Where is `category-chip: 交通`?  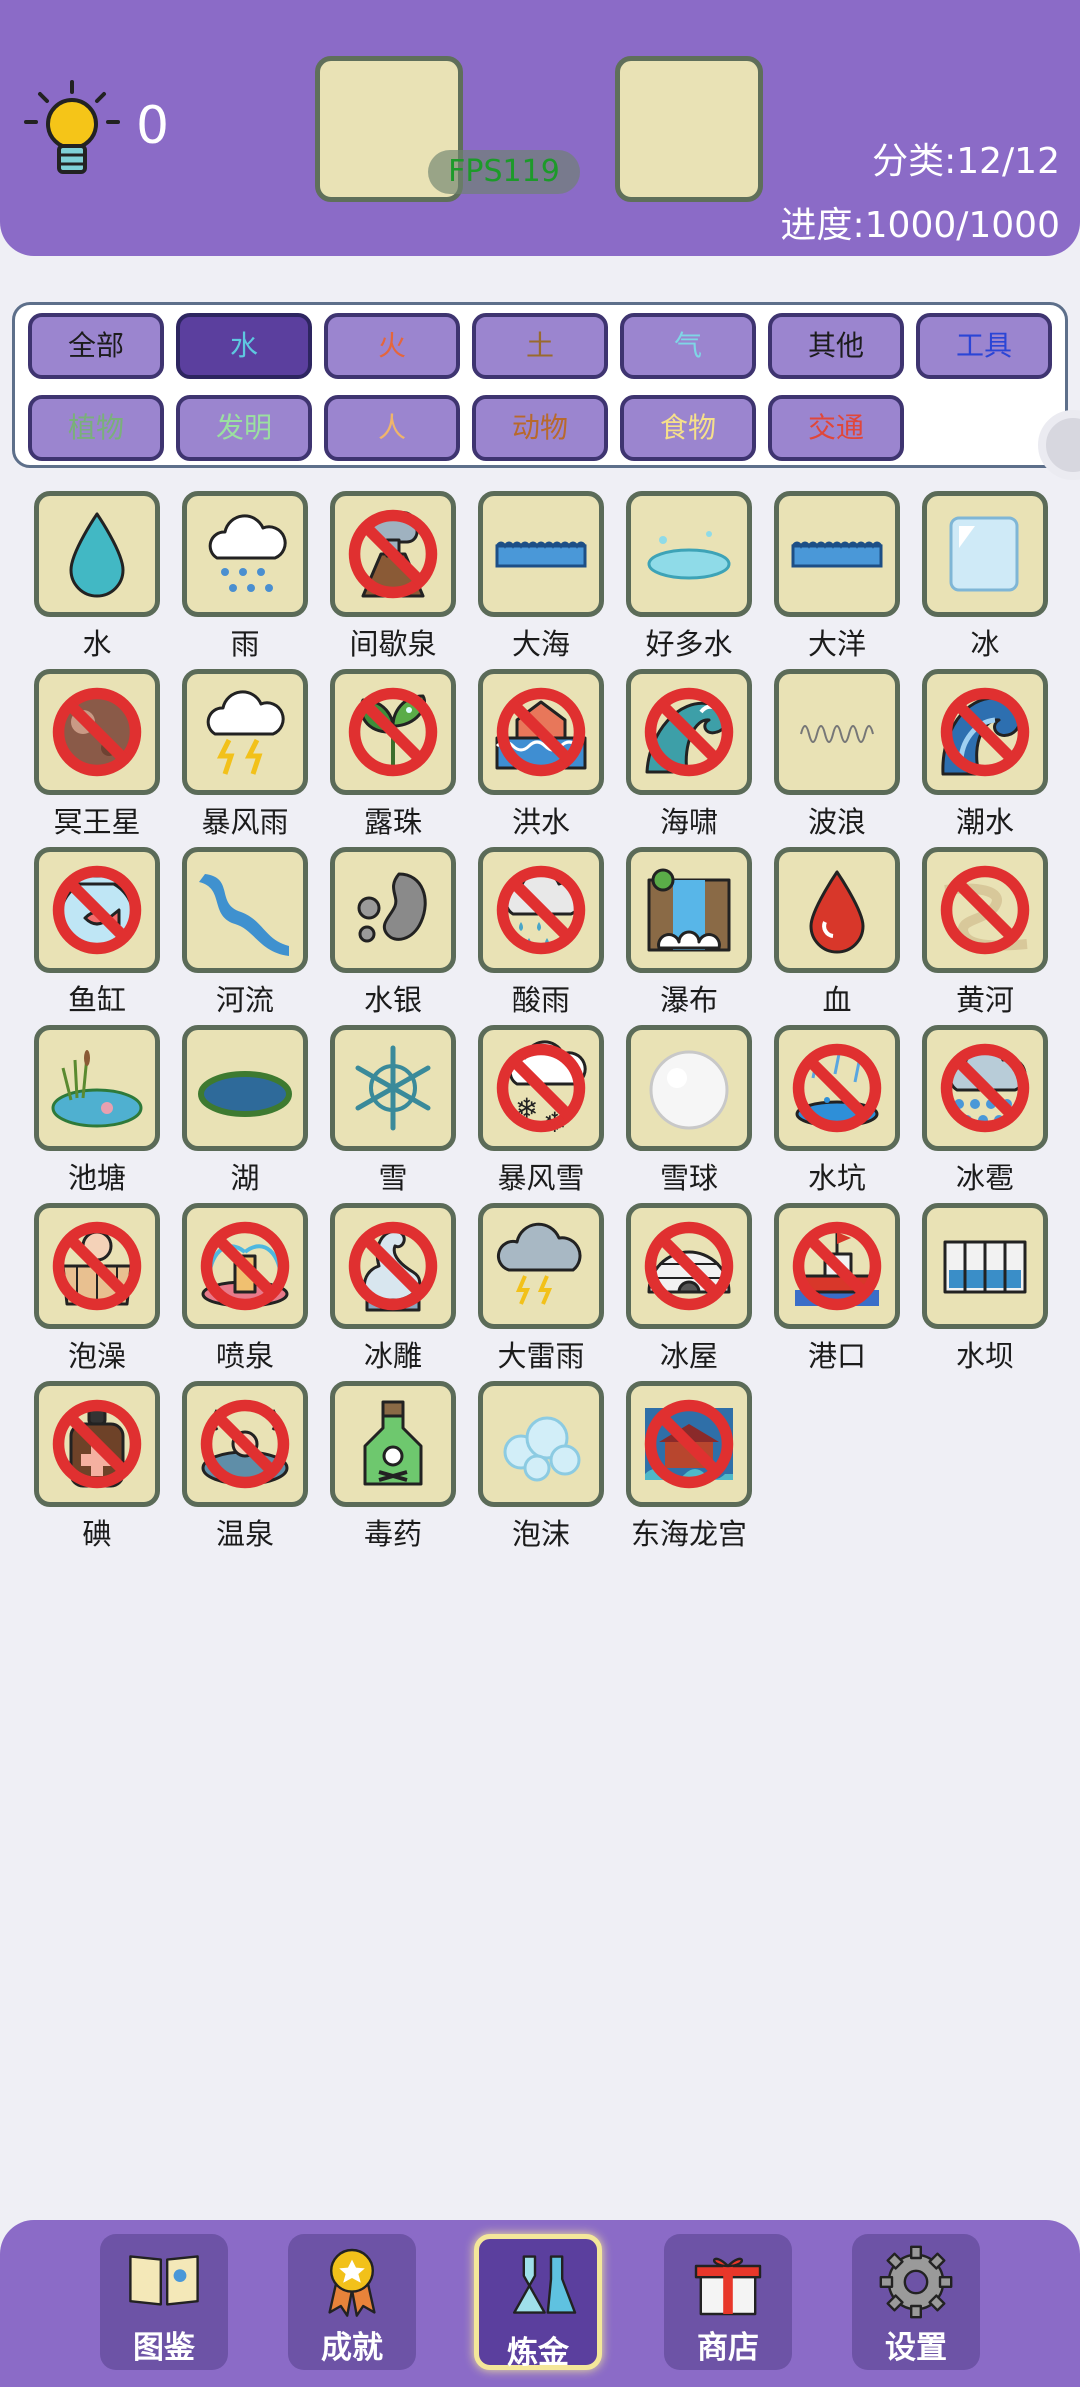 category-chip: 交通 is located at coordinates (836, 428).